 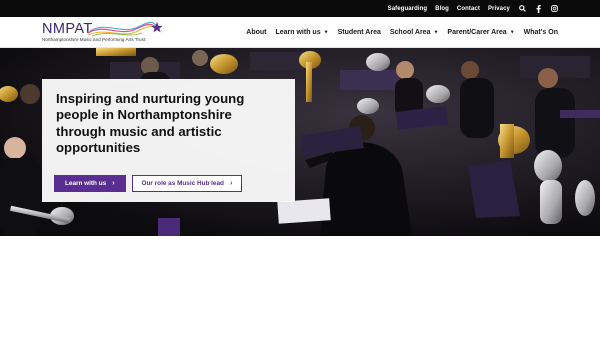 What do you see at coordinates (468, 9) in the screenshot?
I see `contact-link: Contact` at bounding box center [468, 9].